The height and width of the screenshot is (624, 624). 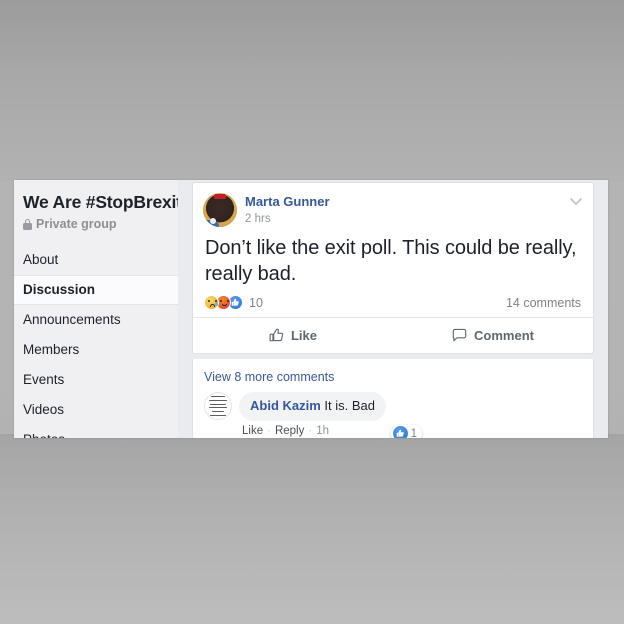 What do you see at coordinates (96, 260) in the screenshot?
I see `sidebar-item-about: About` at bounding box center [96, 260].